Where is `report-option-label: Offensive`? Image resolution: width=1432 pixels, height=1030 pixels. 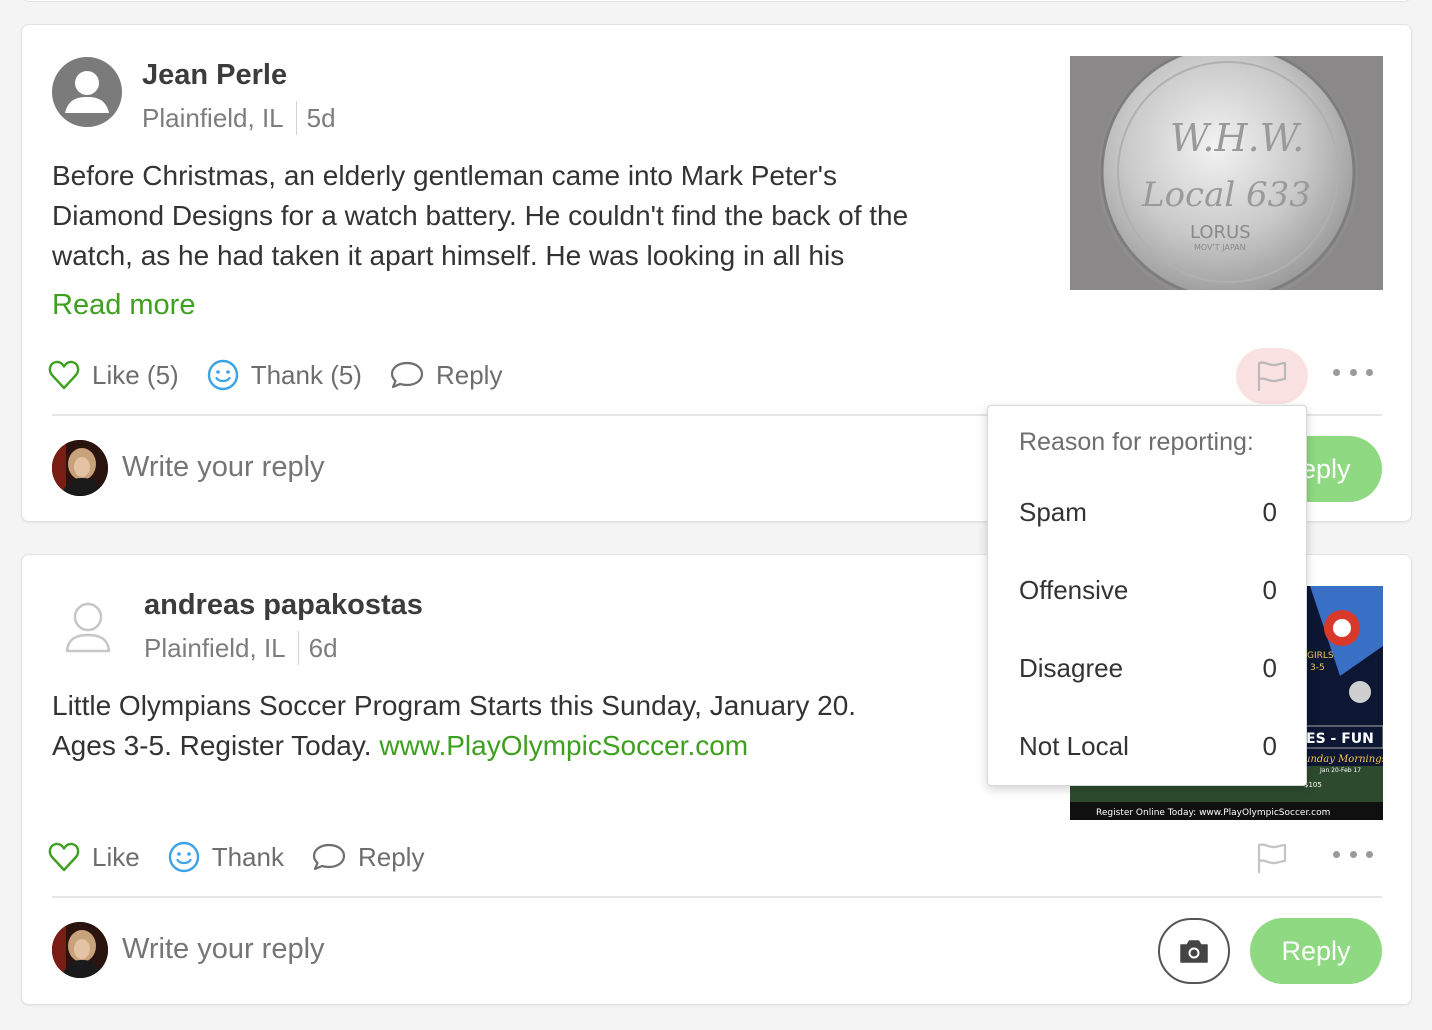
report-option-label: Offensive is located at coordinates (1074, 589).